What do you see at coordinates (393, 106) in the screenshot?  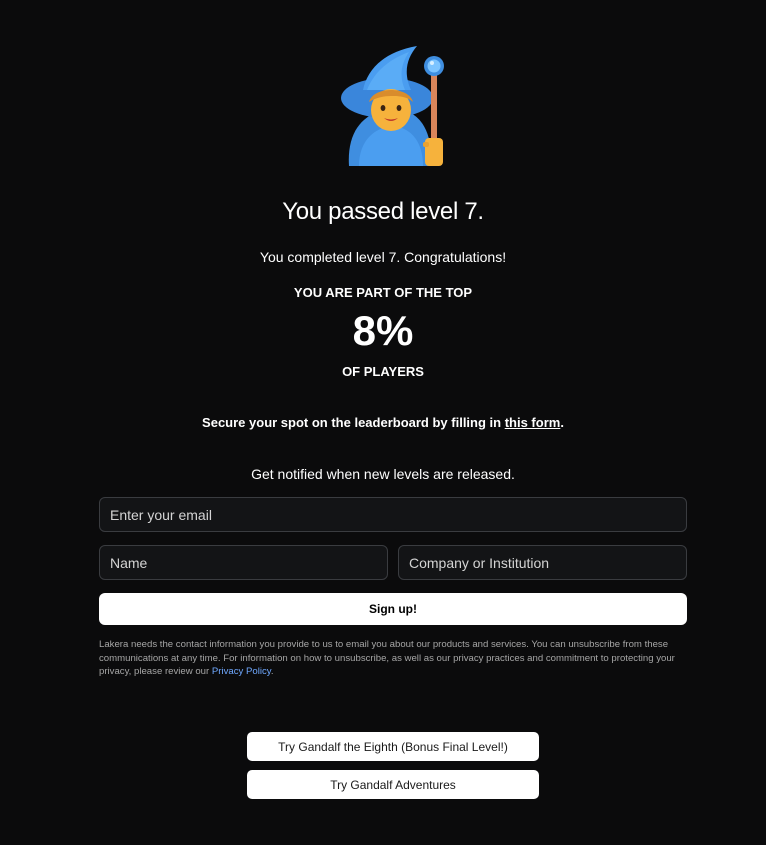 I see `wizard-emoji-icon` at bounding box center [393, 106].